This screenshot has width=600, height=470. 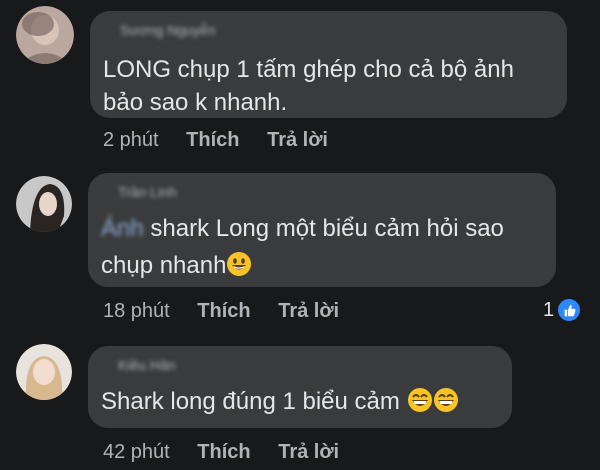 What do you see at coordinates (549, 309) in the screenshot?
I see `reaction-count: 1` at bounding box center [549, 309].